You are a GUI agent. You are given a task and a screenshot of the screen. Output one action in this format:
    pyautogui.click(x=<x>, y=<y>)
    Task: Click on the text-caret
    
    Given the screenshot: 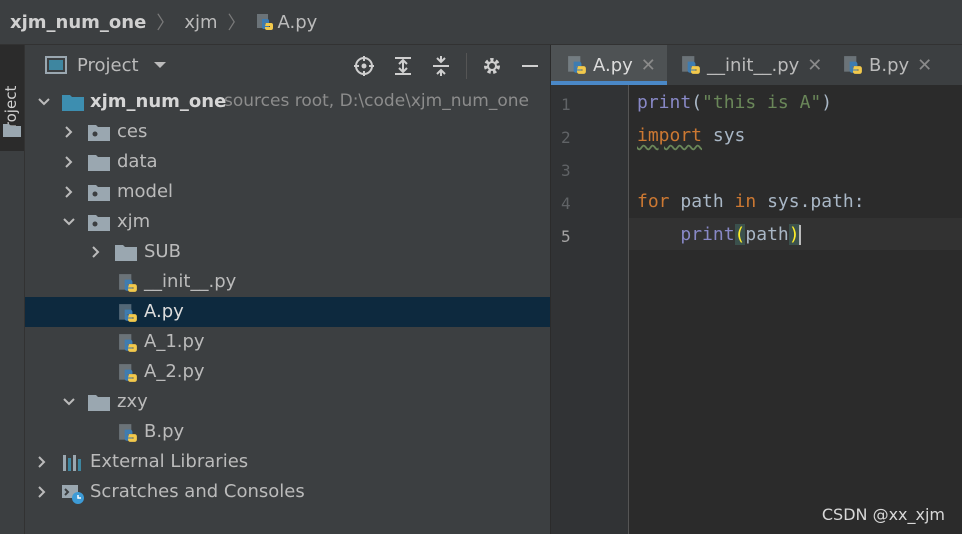 What is the action you would take?
    pyautogui.click(x=799, y=235)
    